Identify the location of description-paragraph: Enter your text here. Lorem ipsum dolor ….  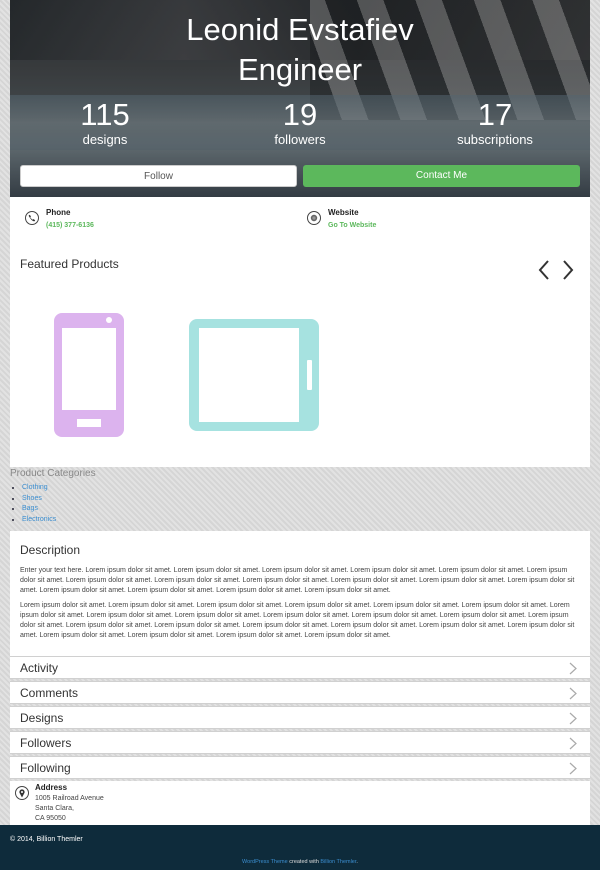
(297, 580).